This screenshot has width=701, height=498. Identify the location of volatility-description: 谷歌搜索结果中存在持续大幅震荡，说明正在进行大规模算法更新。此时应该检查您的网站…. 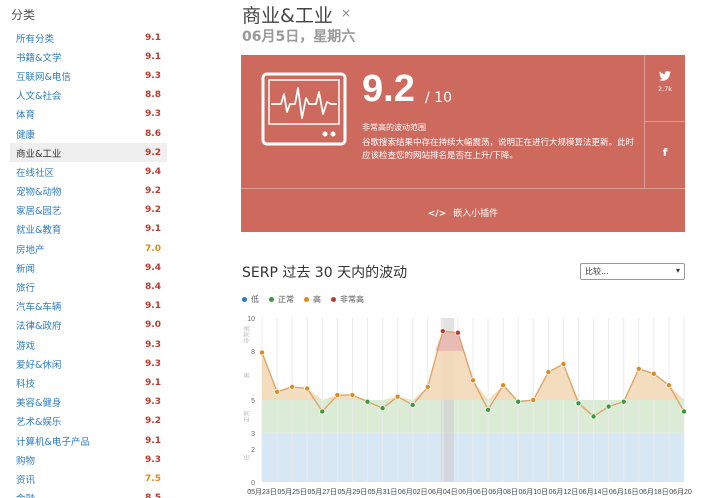
(498, 149).